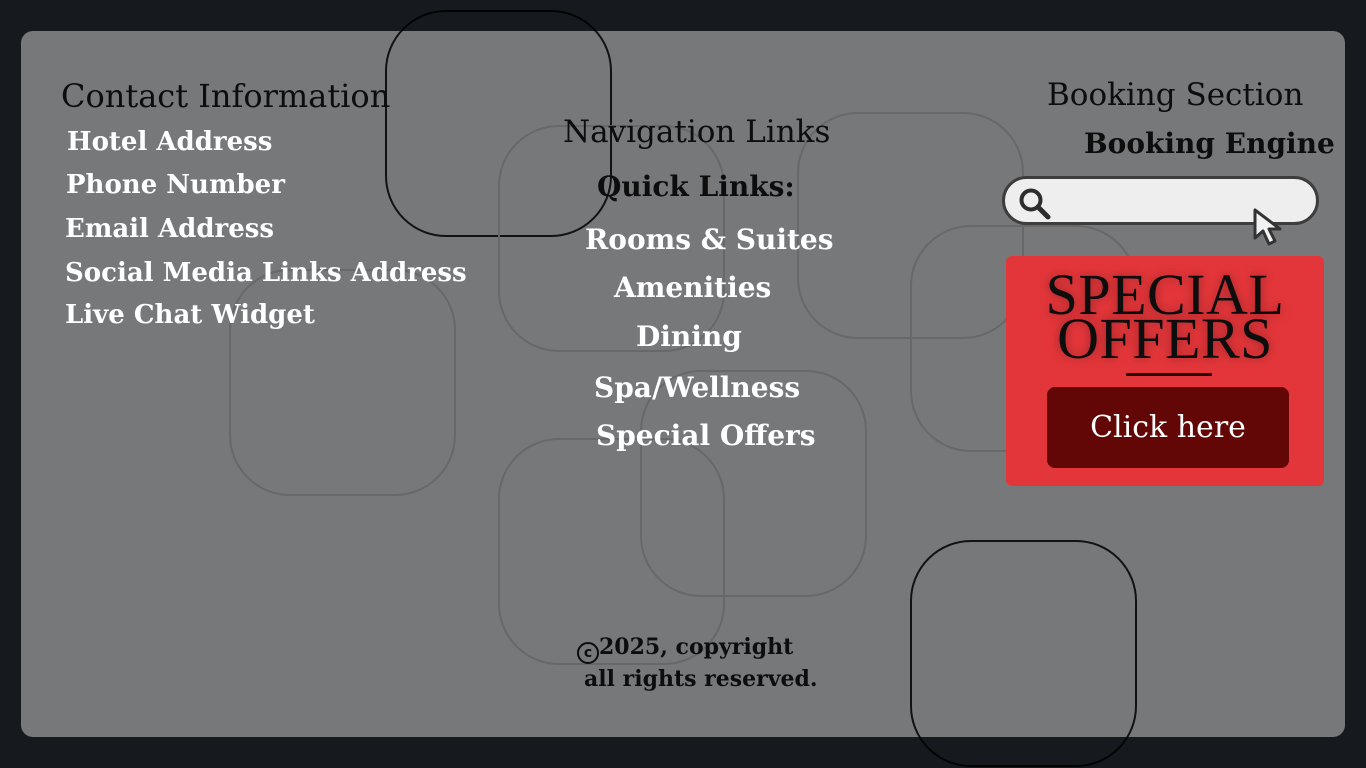 The height and width of the screenshot is (768, 1366). I want to click on nav-link-dining: Dining, so click(689, 336).